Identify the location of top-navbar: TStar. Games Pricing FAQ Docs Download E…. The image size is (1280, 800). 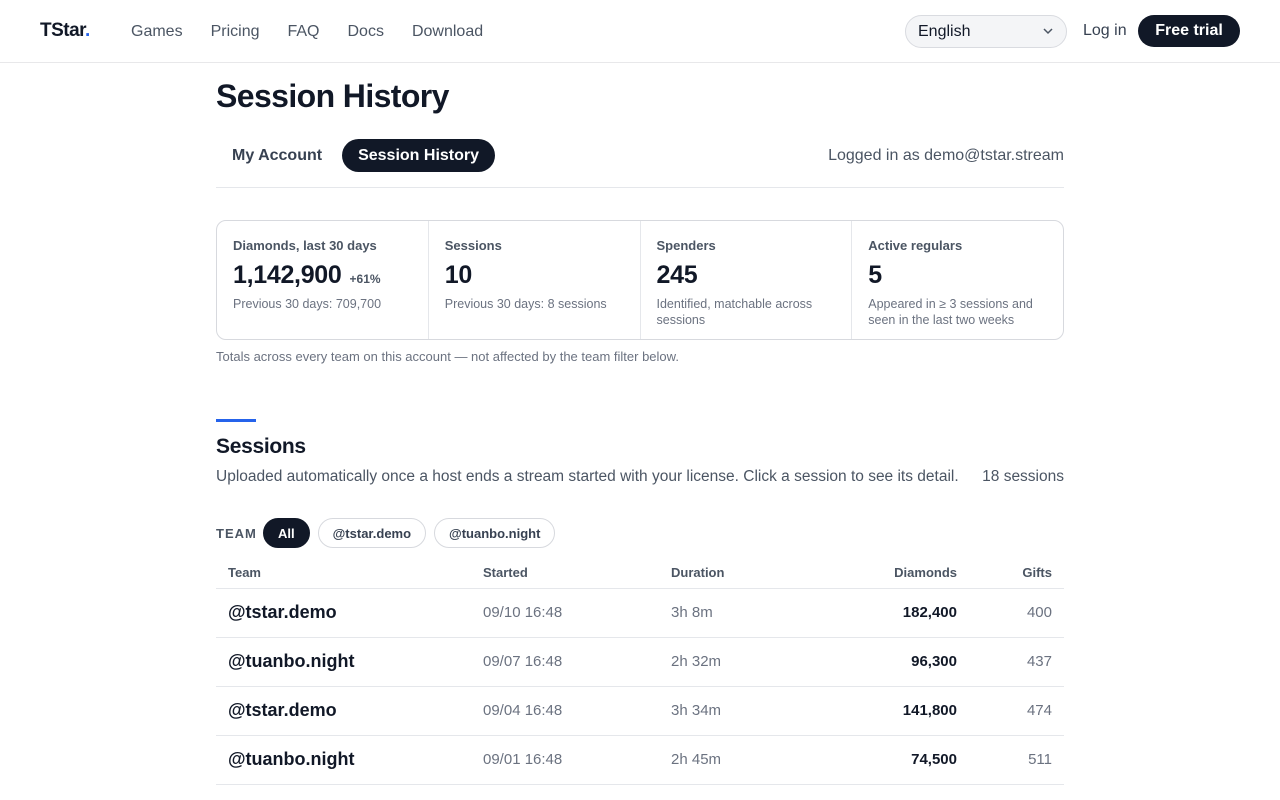
(640, 31).